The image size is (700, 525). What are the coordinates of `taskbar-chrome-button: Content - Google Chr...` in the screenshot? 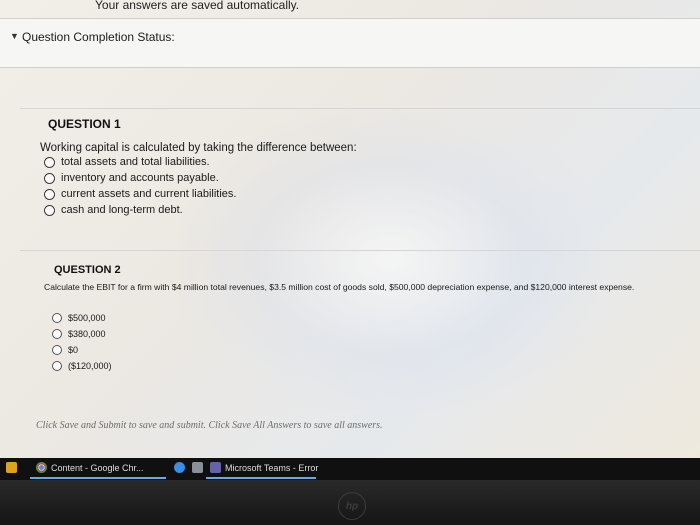 It's located at (90, 467).